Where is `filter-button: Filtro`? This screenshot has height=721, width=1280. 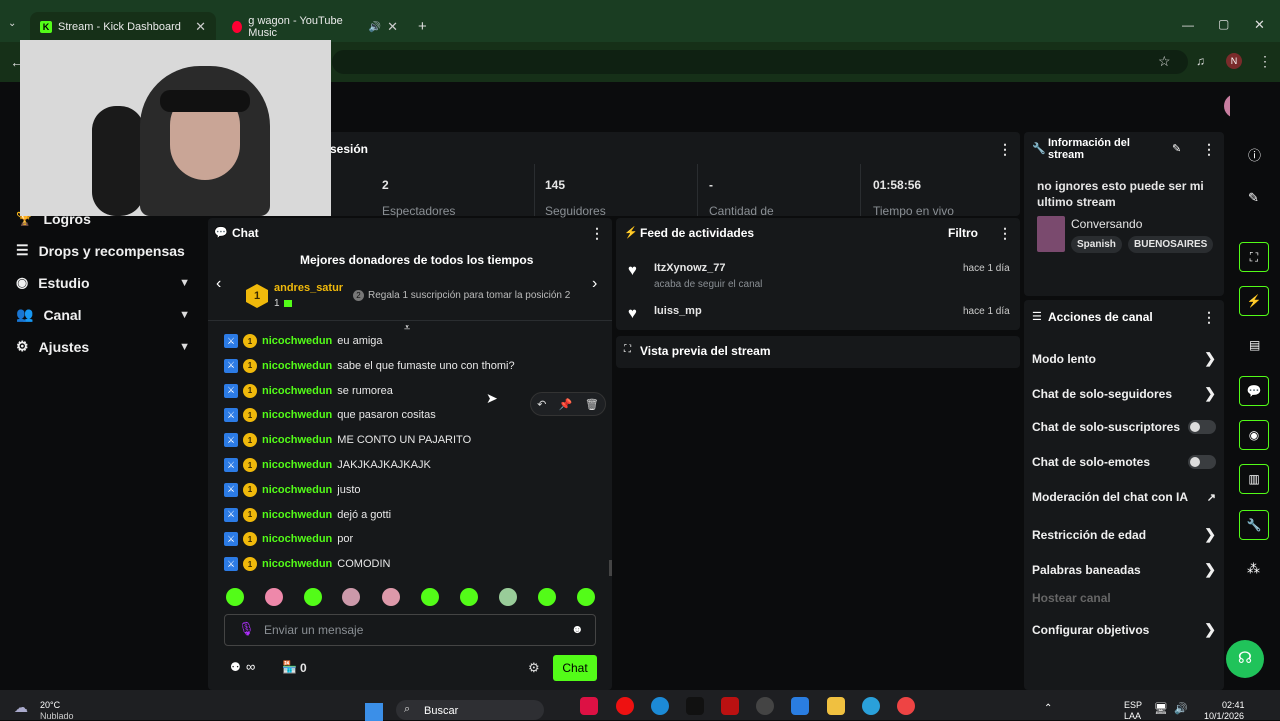
filter-button: Filtro is located at coordinates (963, 233).